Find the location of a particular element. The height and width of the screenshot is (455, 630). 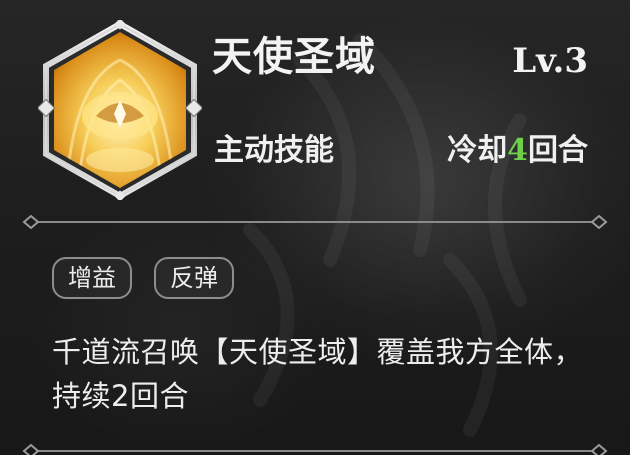

skill-description: 千道流召唤【天使圣域】覆盖我方全体，持续2回合 is located at coordinates (318, 374).